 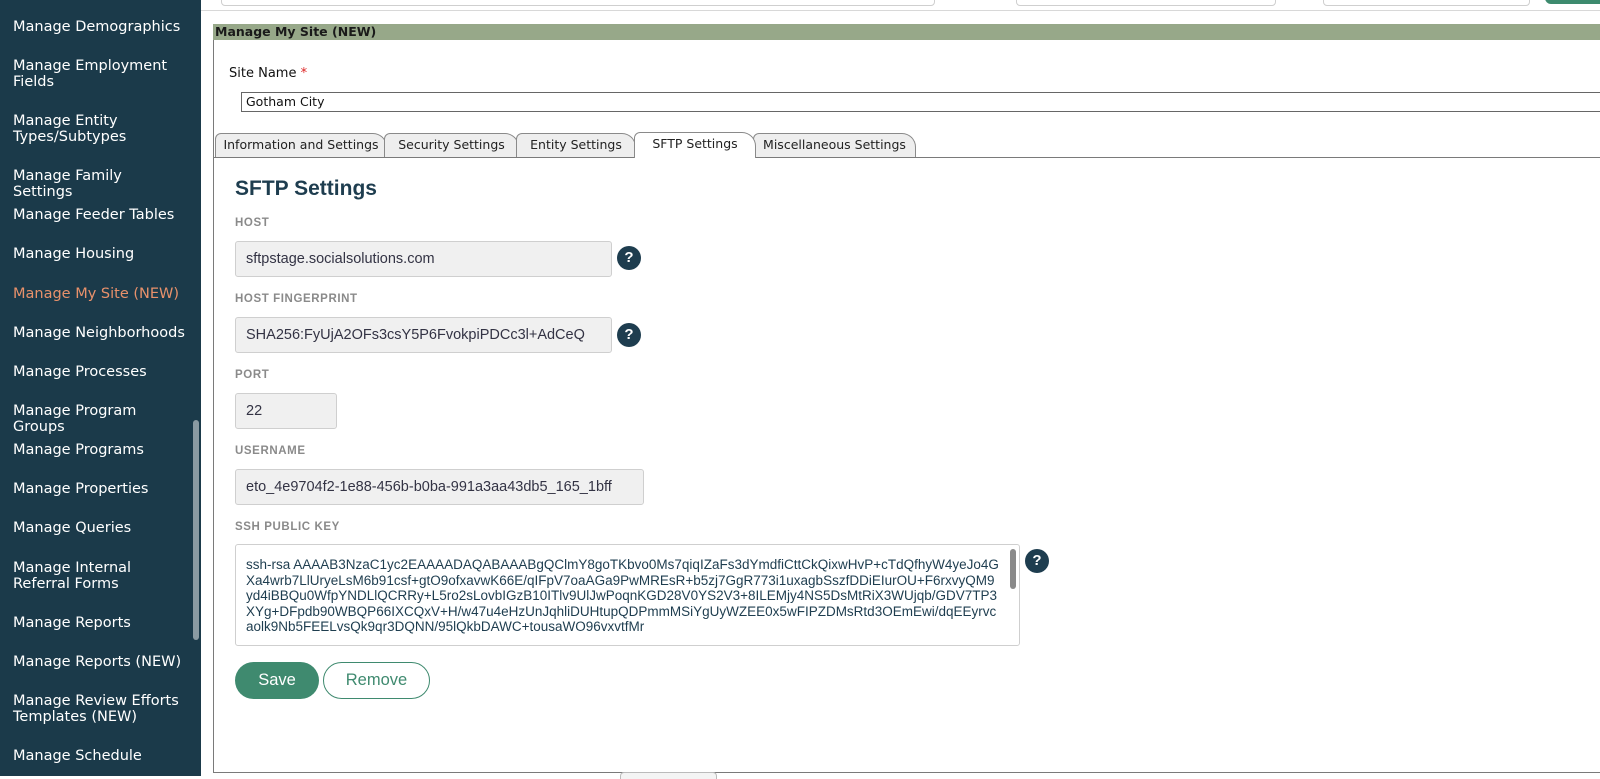 What do you see at coordinates (306, 188) in the screenshot?
I see `section-title: SFTP Settings` at bounding box center [306, 188].